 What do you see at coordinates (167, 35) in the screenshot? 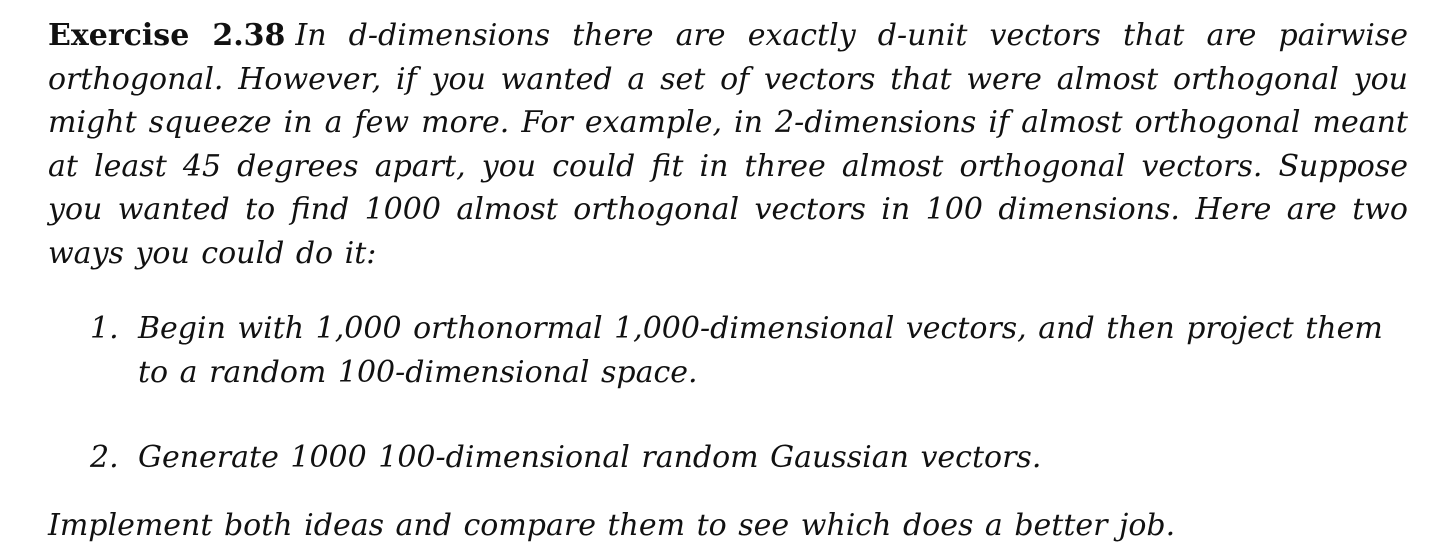
I see `exercise-label: Exercise 2.38` at bounding box center [167, 35].